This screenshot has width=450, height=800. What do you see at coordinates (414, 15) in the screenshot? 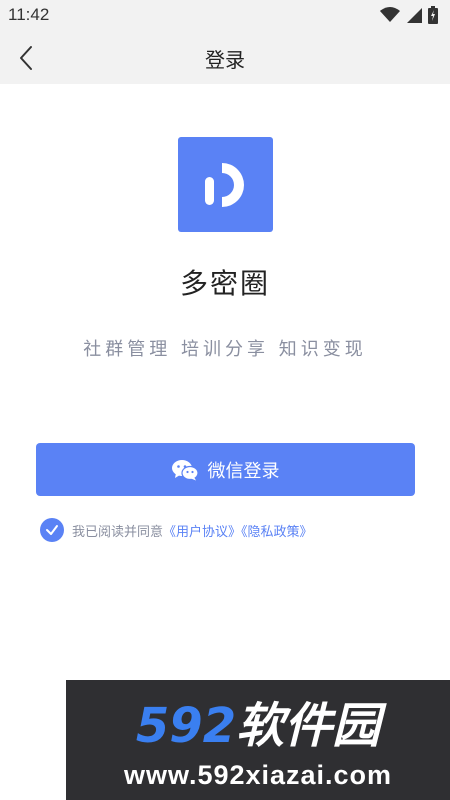
I see `signal-icon` at bounding box center [414, 15].